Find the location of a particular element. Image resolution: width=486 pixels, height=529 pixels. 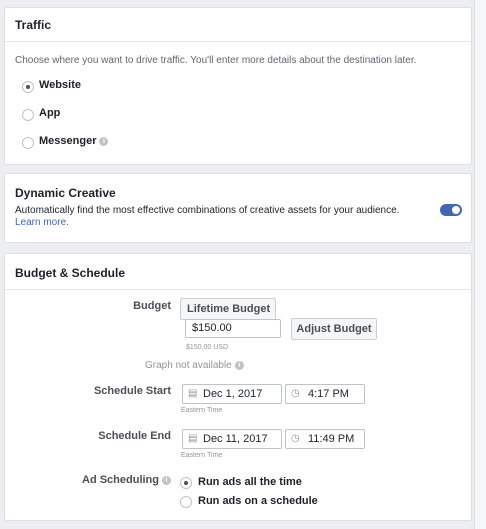

ad-scheduling-all-time: Run ads all the time is located at coordinates (270, 484).